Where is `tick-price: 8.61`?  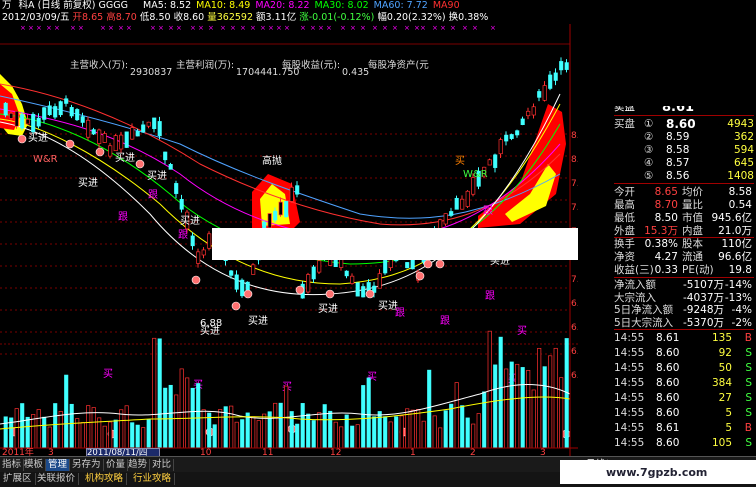
tick-price: 8.61 is located at coordinates (668, 428).